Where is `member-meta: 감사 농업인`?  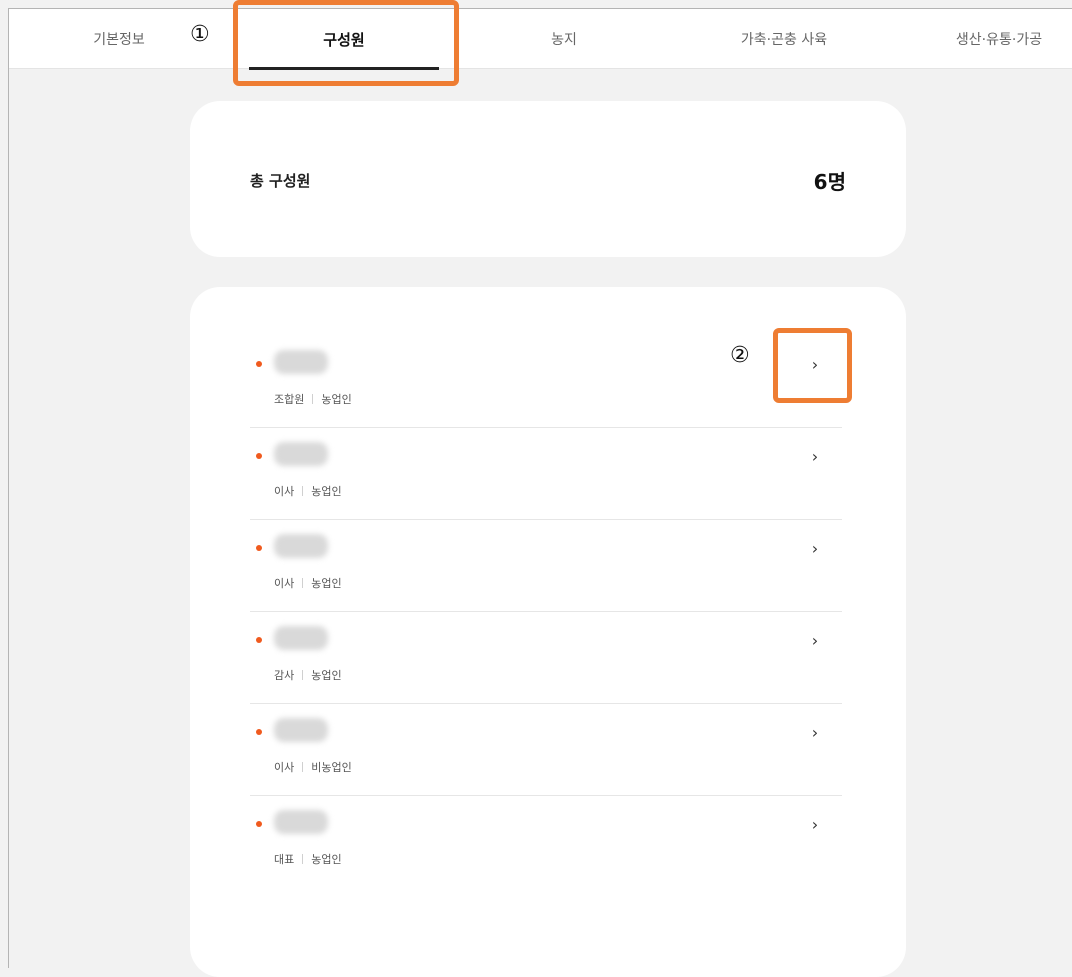
member-meta: 감사 농업인 is located at coordinates (308, 675).